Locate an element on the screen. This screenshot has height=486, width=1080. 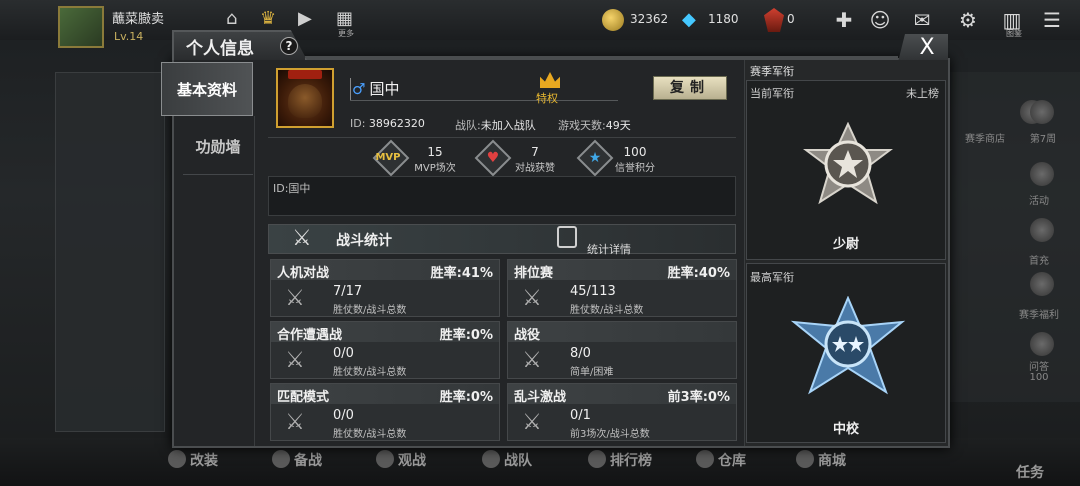
play-days: 游戏天数:49天 is located at coordinates (594, 125).